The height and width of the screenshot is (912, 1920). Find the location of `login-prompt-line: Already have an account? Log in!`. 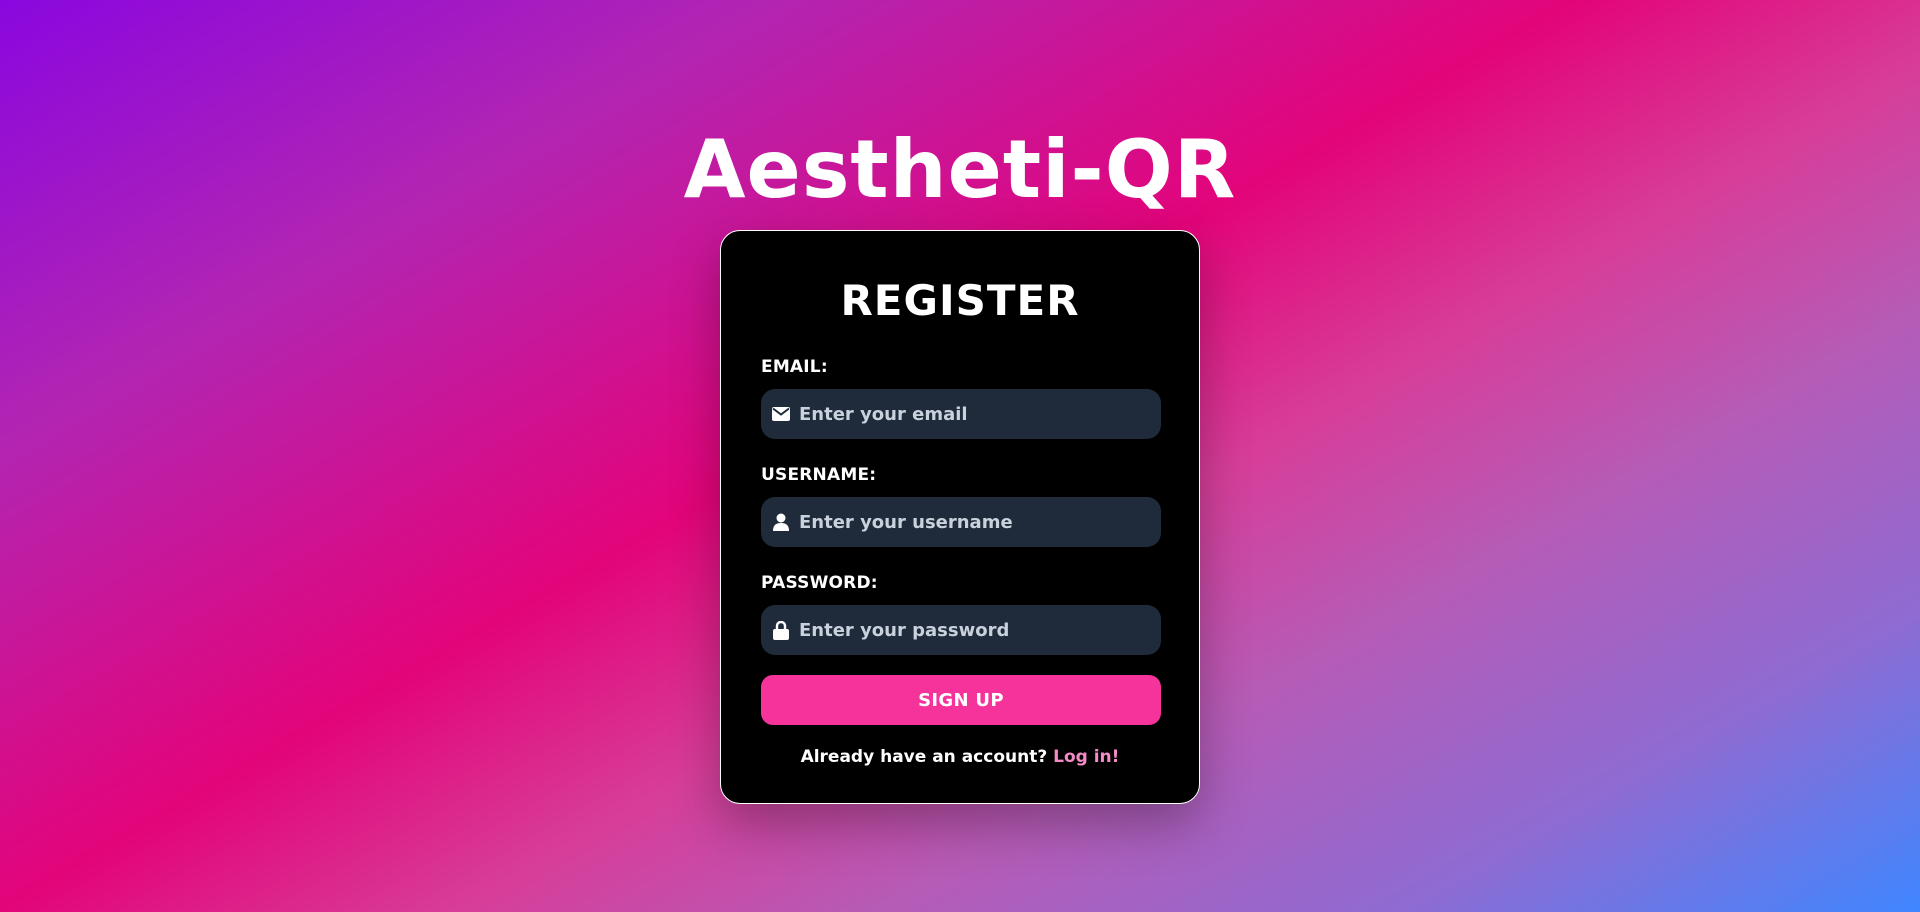

login-prompt-line: Already have an account? Log in! is located at coordinates (960, 757).